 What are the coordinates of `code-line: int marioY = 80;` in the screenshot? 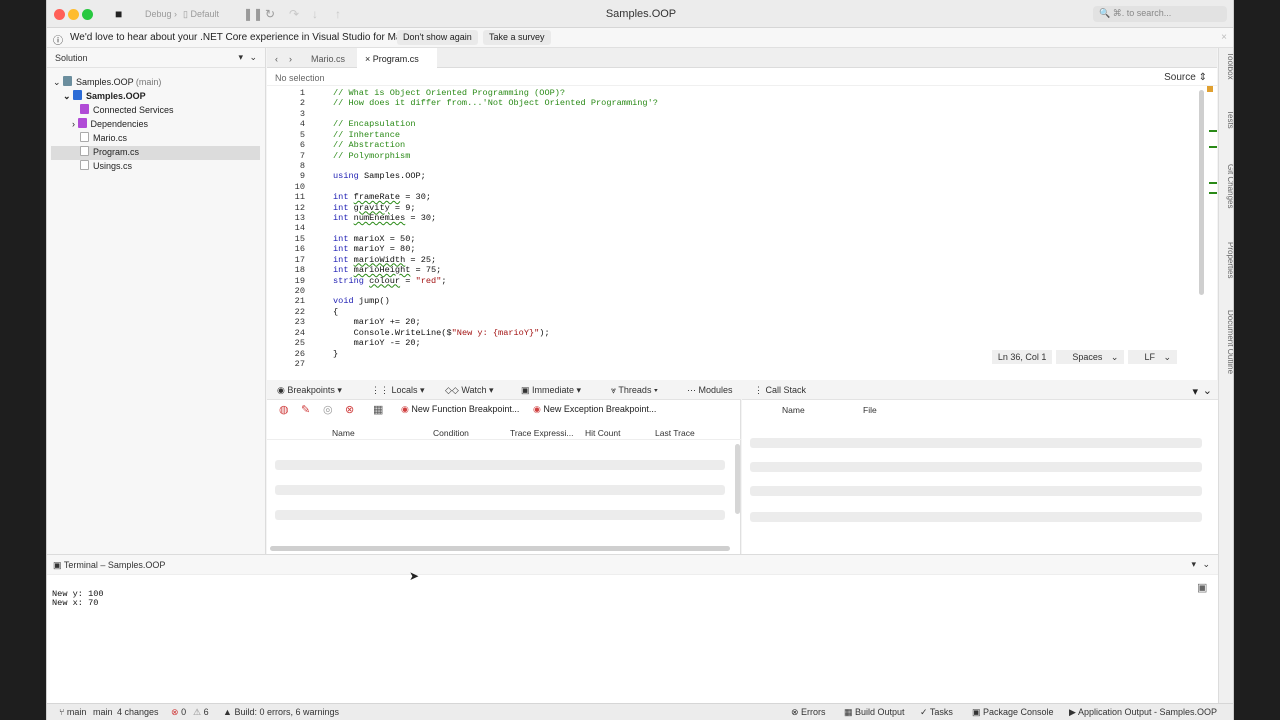 It's located at (374, 249).